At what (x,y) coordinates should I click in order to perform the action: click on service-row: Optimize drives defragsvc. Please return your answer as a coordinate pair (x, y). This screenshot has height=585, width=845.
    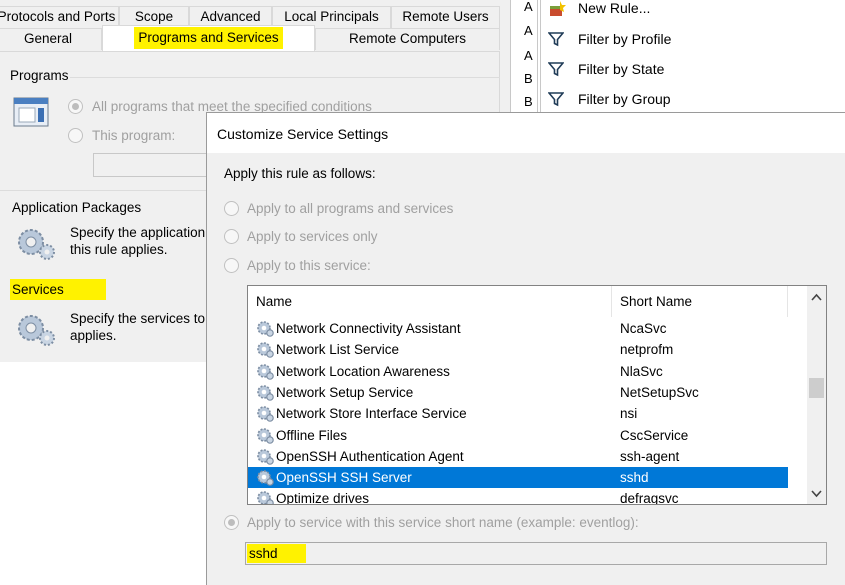
    Looking at the image, I should click on (518, 496).